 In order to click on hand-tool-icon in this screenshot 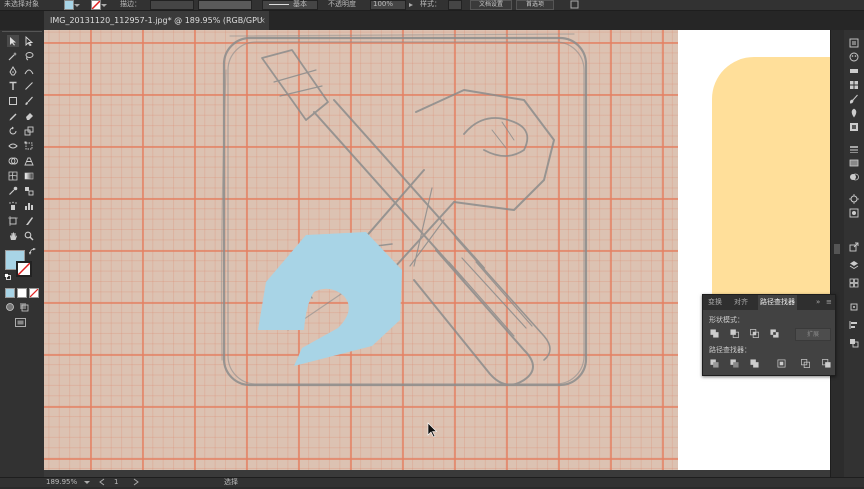, I will do `click(13, 236)`.